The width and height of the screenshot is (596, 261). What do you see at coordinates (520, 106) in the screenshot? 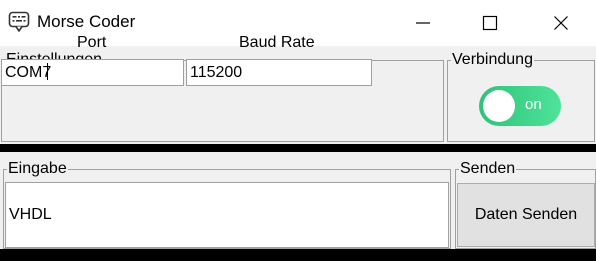
I see `connection-toggle: on` at bounding box center [520, 106].